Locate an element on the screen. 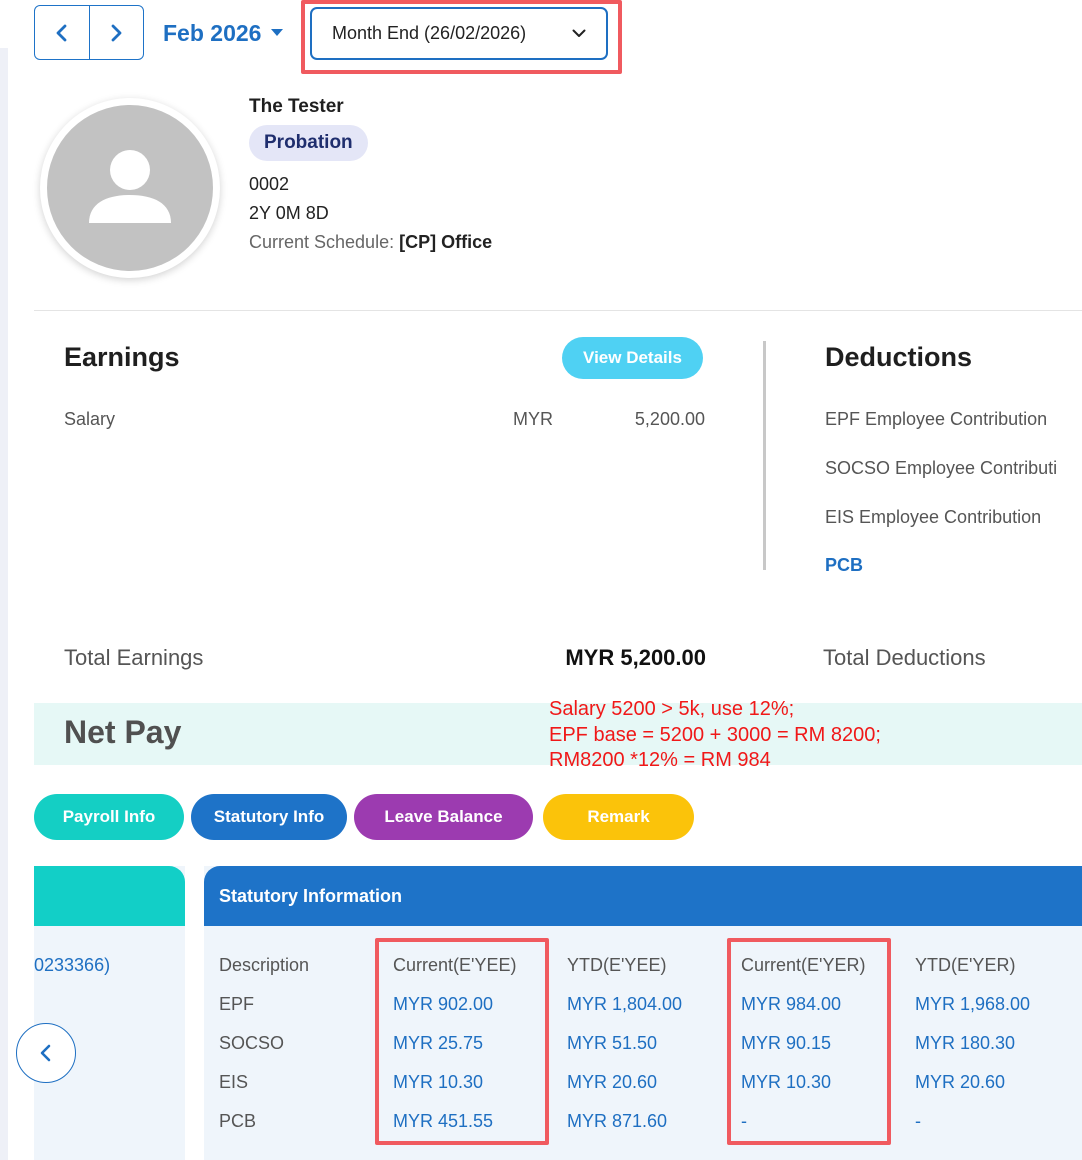  employee-name: The Tester is located at coordinates (296, 106).